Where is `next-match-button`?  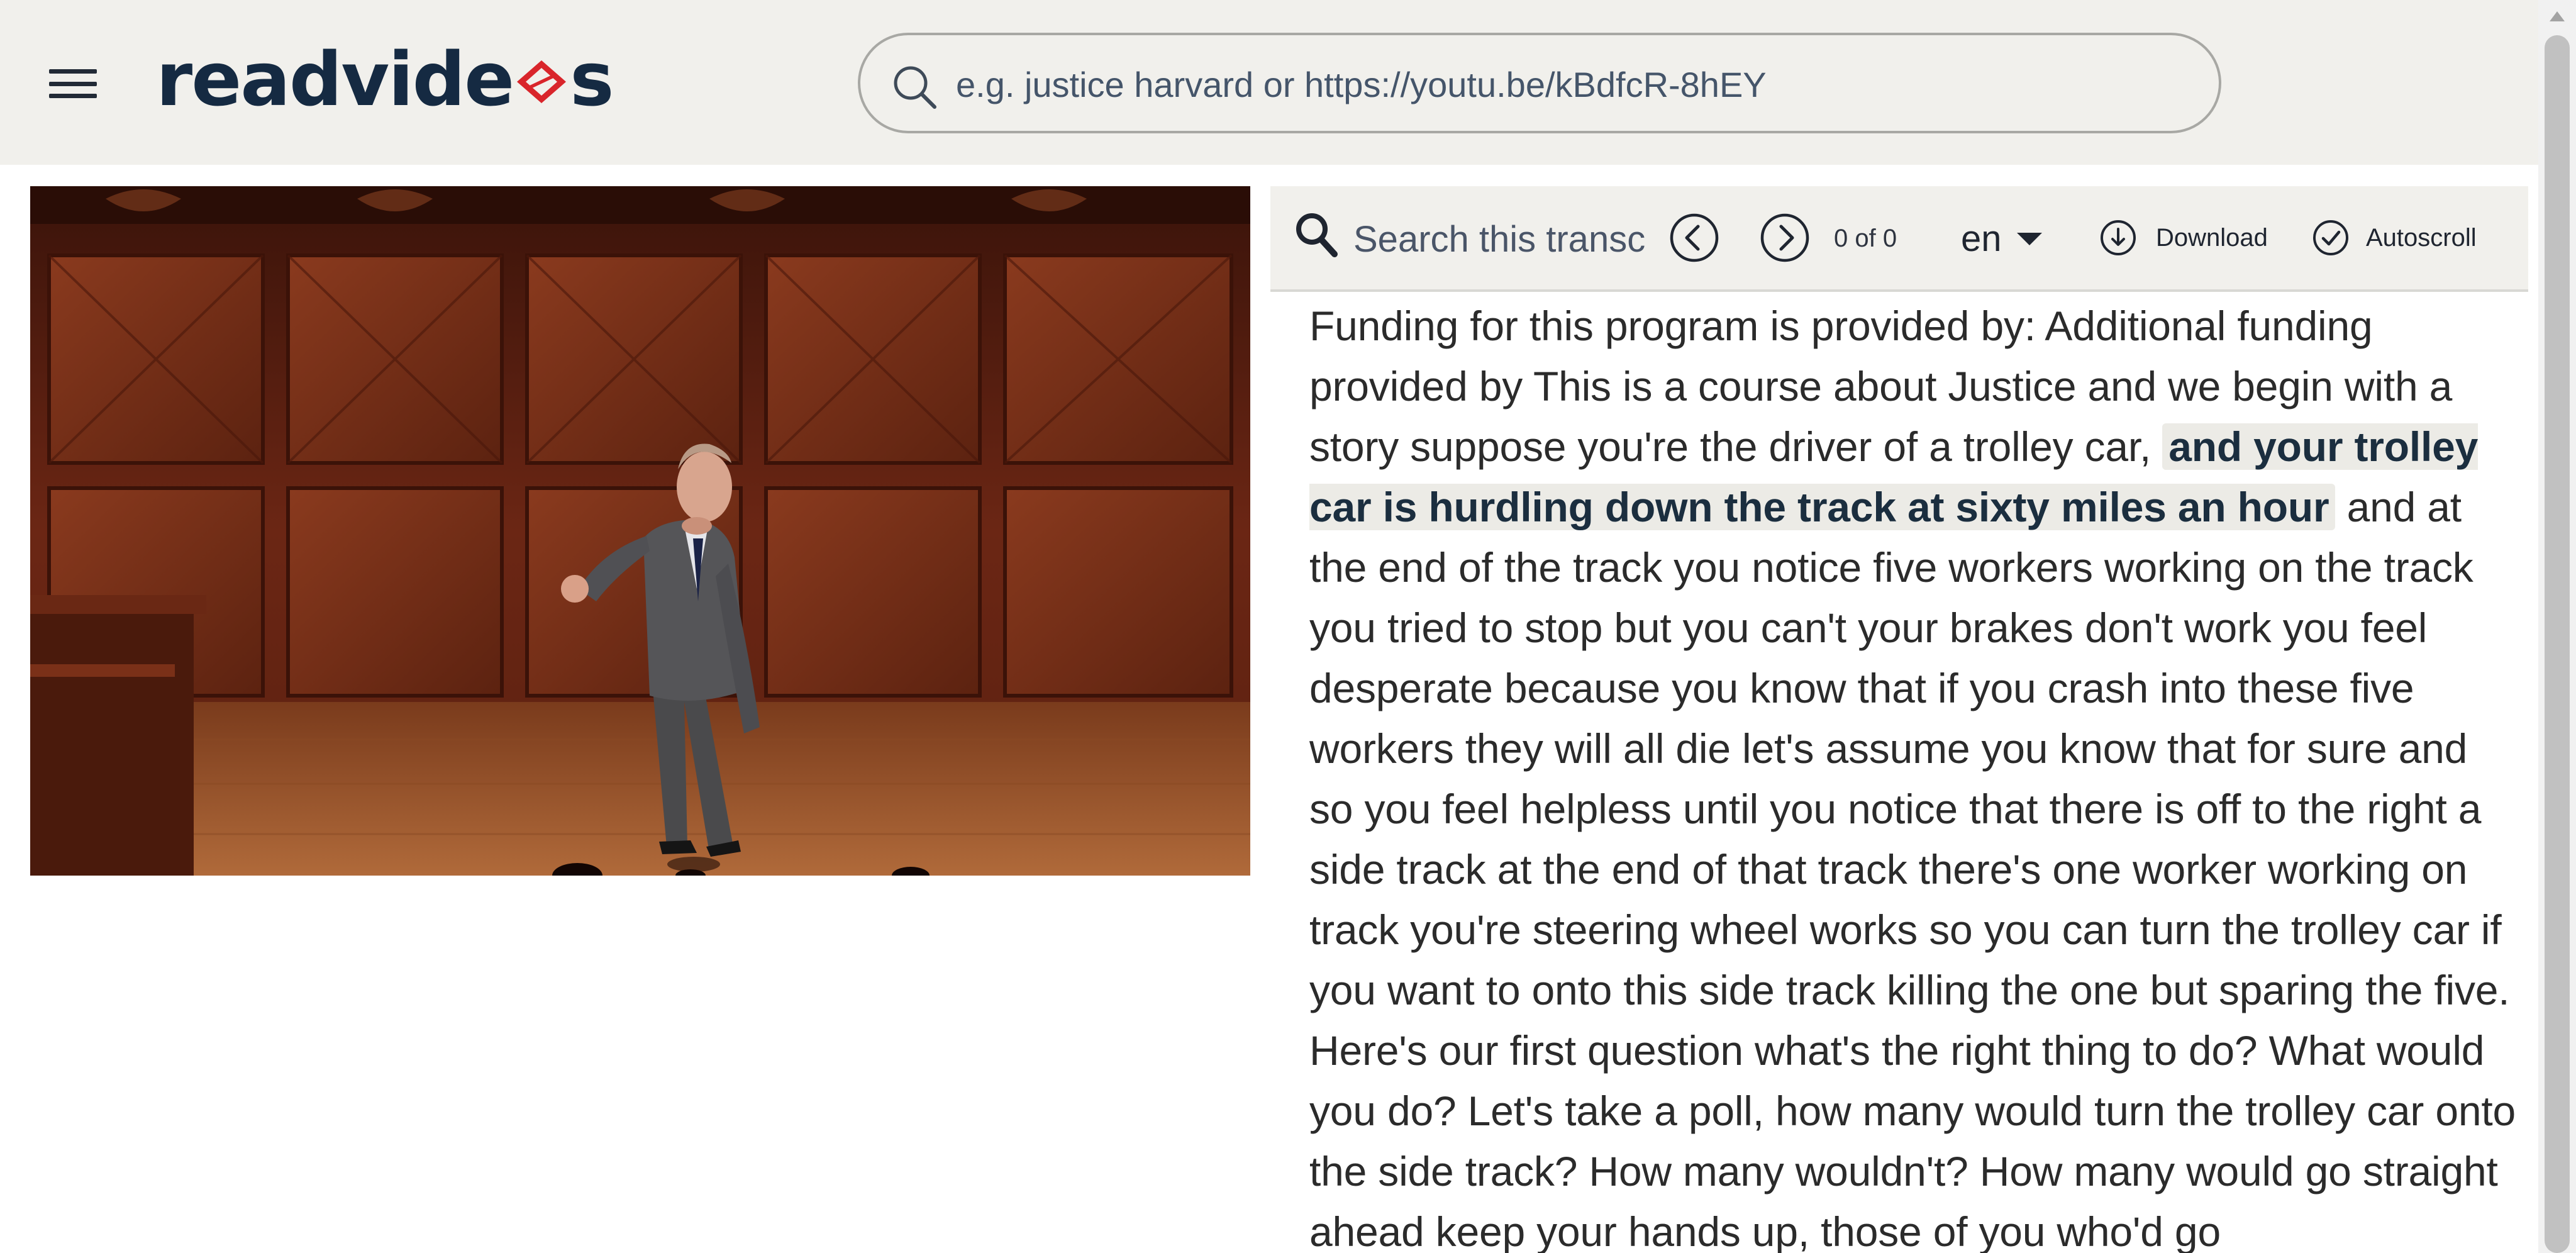
next-match-button is located at coordinates (1785, 238).